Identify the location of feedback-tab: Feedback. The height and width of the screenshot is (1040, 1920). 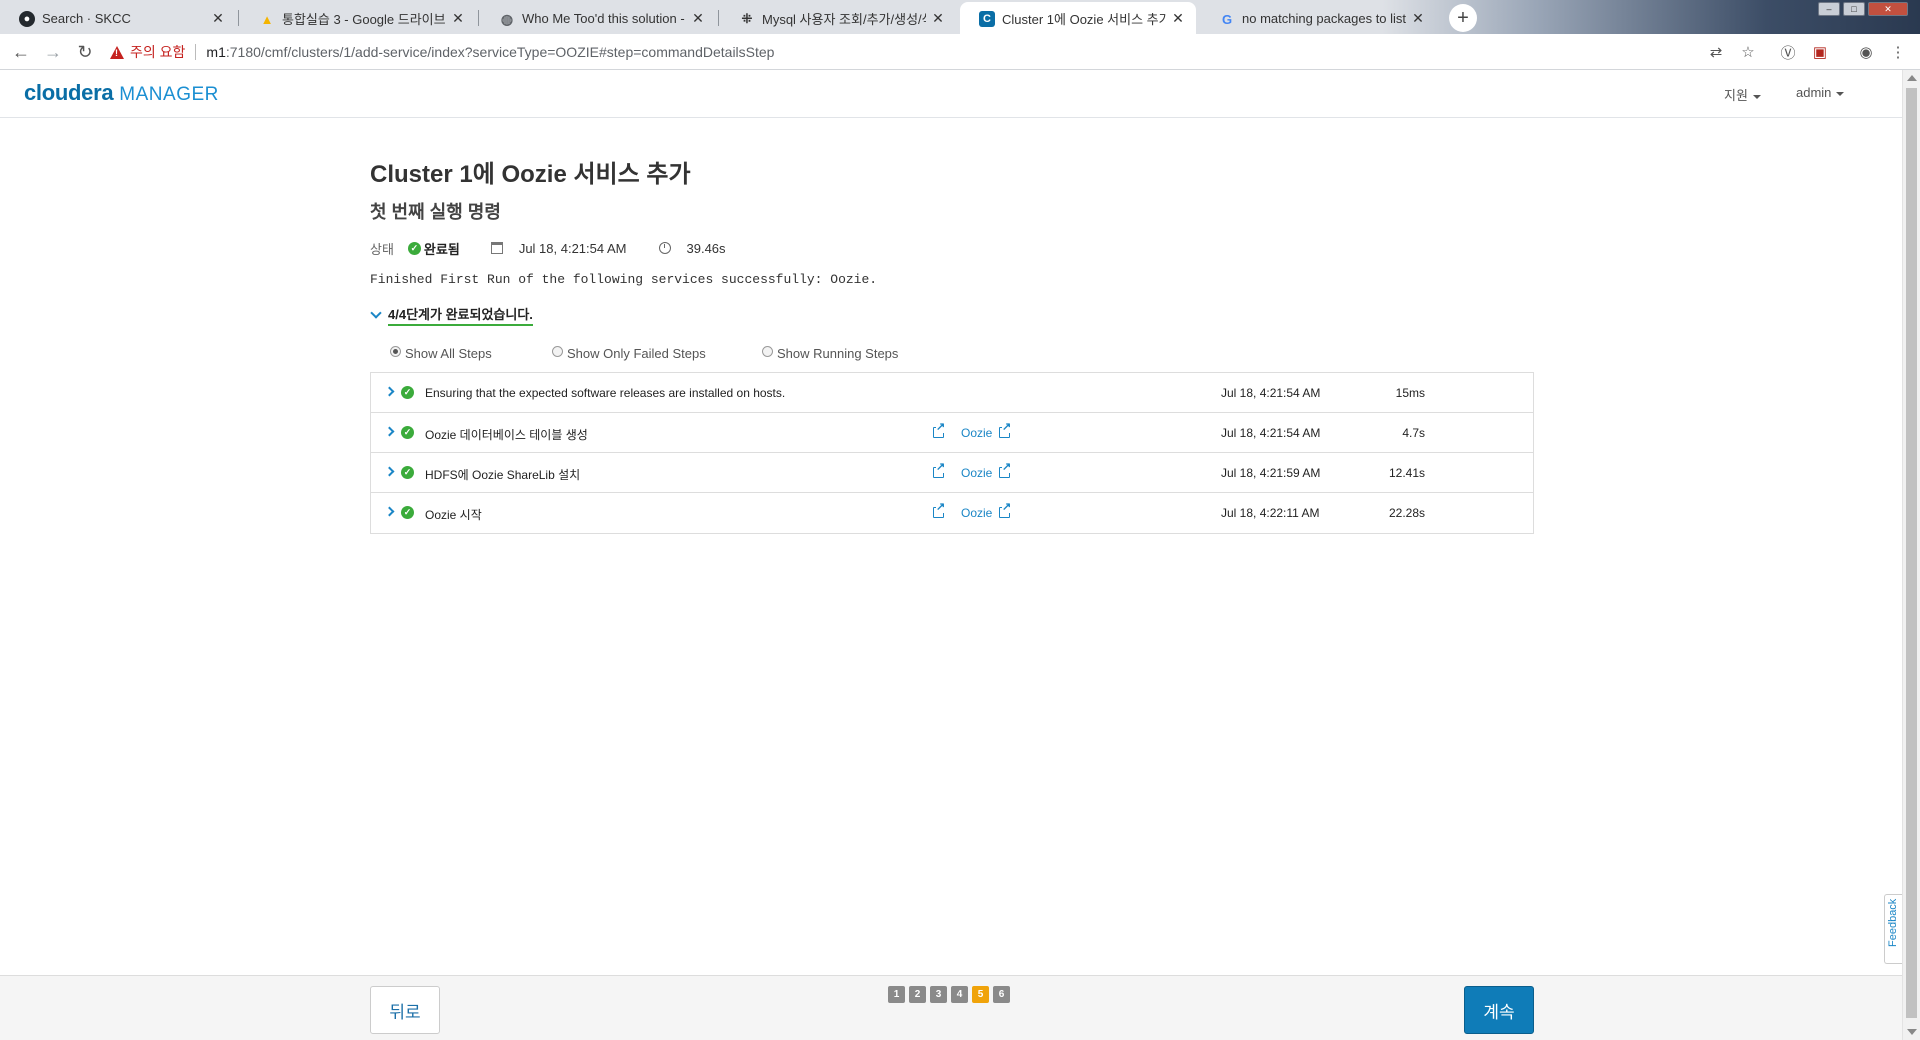
(1893, 929).